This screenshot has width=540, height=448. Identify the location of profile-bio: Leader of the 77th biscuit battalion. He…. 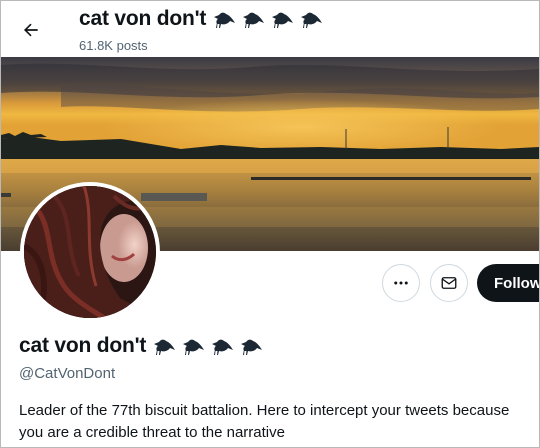
(264, 421).